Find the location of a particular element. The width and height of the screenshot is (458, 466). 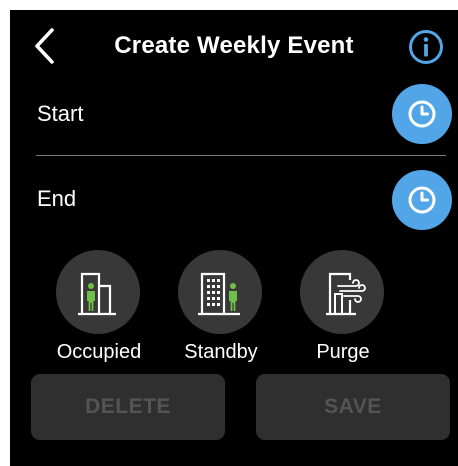

chevron-left-icon is located at coordinates (44, 46).